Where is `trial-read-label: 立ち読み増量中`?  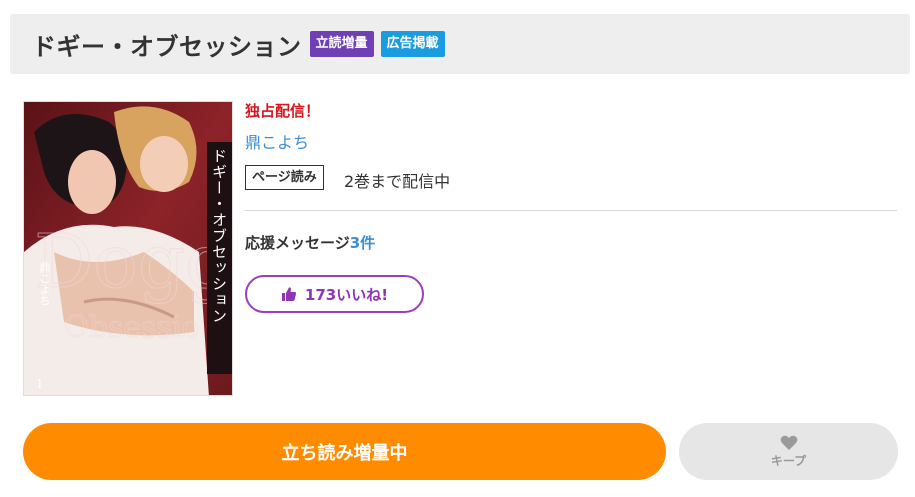 trial-read-label: 立ち読み増量中 is located at coordinates (344, 453).